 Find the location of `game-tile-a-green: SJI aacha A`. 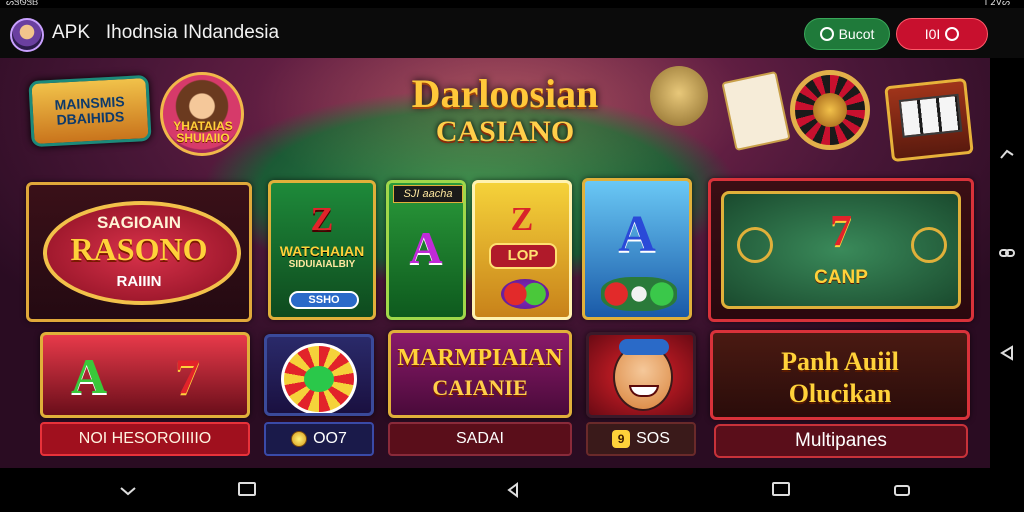

game-tile-a-green: SJI aacha A is located at coordinates (426, 250).